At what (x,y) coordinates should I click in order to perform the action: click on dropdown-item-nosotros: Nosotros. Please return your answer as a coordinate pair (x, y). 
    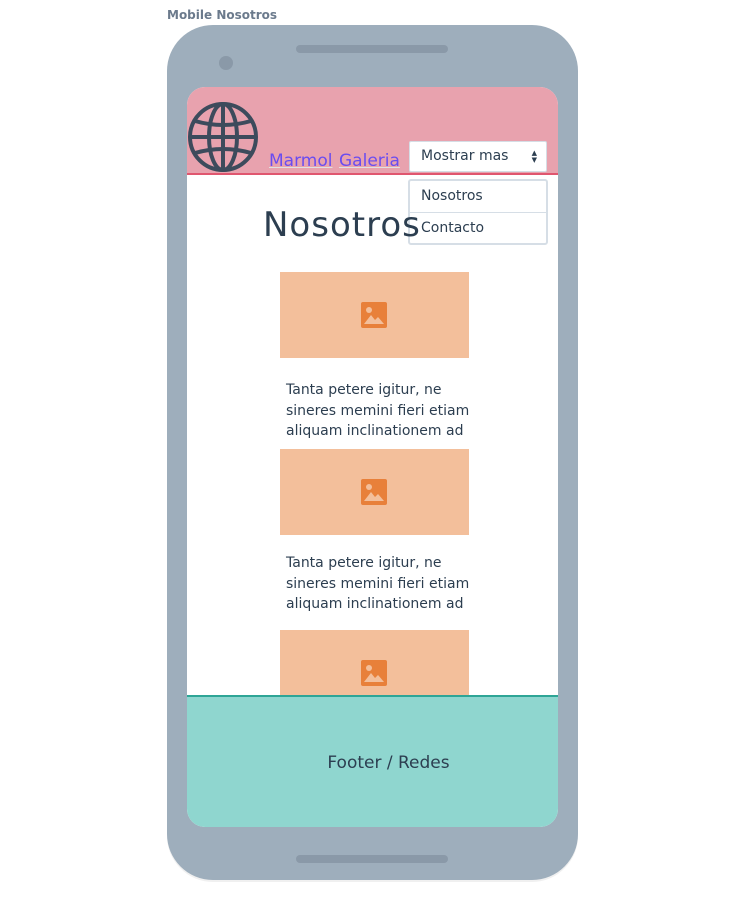
    Looking at the image, I should click on (478, 196).